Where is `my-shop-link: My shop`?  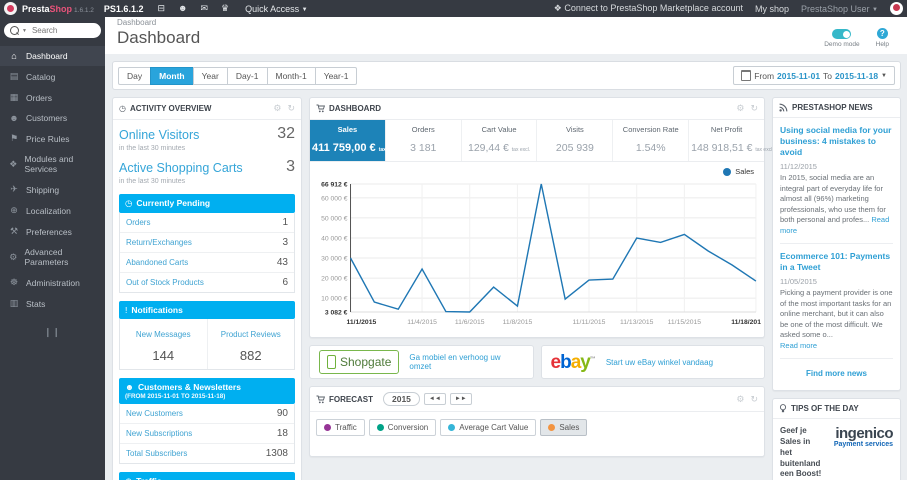
my-shop-link: My shop is located at coordinates (772, 9).